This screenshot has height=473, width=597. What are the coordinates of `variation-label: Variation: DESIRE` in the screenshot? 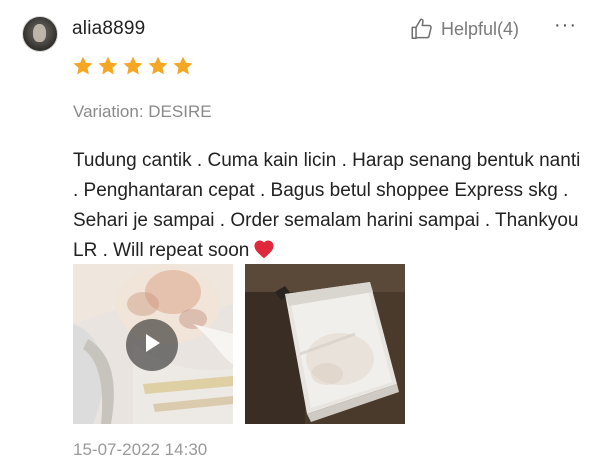 It's located at (142, 111).